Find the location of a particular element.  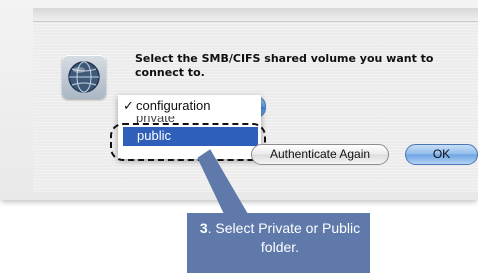

callout-step-number: 3 is located at coordinates (203, 228).